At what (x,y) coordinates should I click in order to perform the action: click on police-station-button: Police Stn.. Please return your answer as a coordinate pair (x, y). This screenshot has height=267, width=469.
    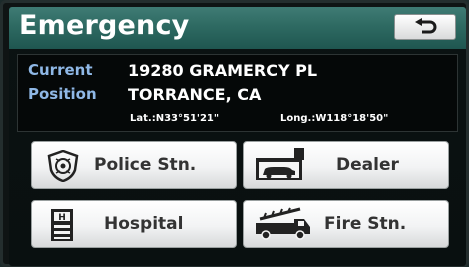
    Looking at the image, I should click on (134, 165).